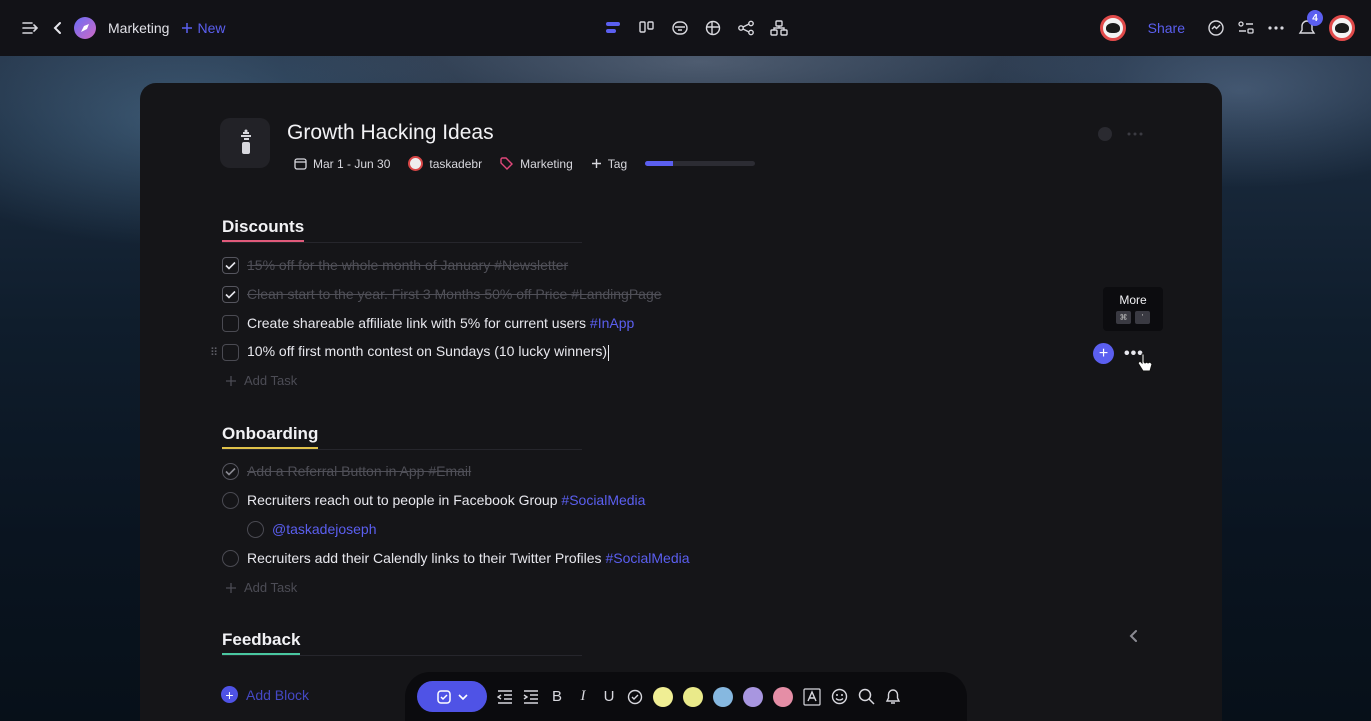  I want to click on project-title: Growth Hacking Ideas, so click(390, 133).